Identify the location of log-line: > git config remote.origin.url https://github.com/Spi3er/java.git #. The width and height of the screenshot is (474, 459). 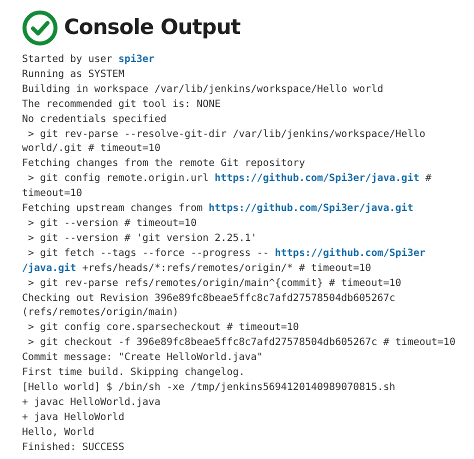
(229, 179).